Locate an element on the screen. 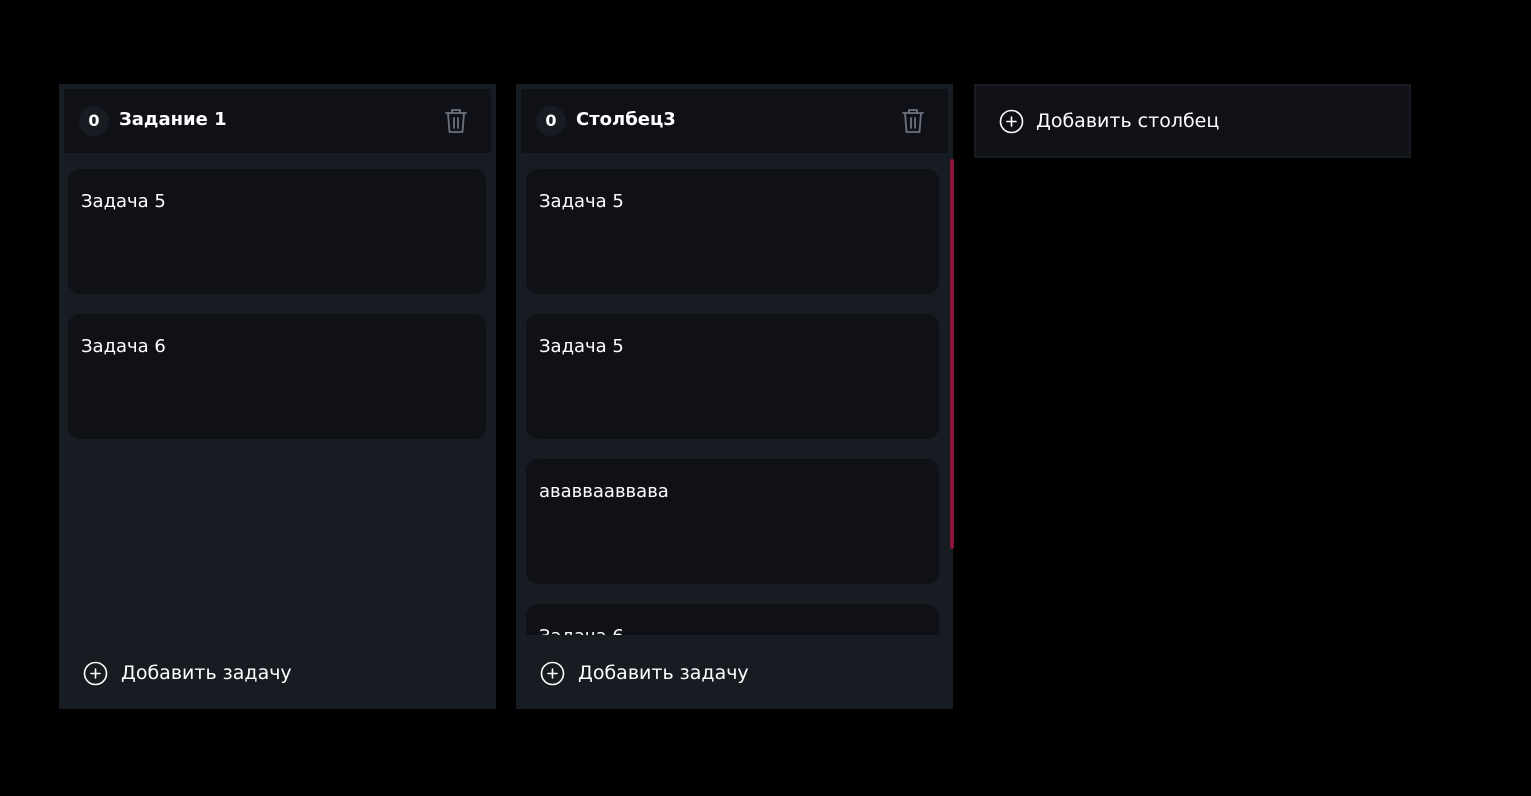 The width and height of the screenshot is (1531, 796). task-card-title: ававвааввава is located at coordinates (604, 491).